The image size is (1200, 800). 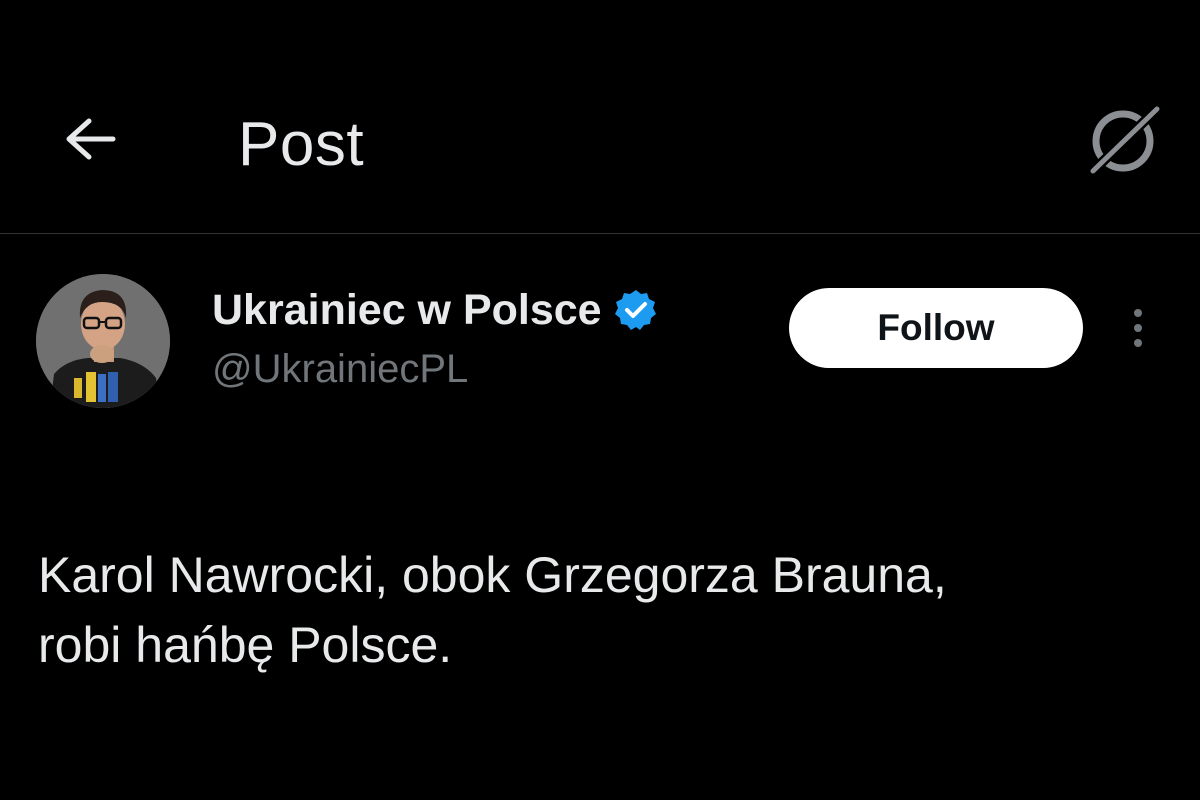 I want to click on grok-icon, so click(x=1124, y=140).